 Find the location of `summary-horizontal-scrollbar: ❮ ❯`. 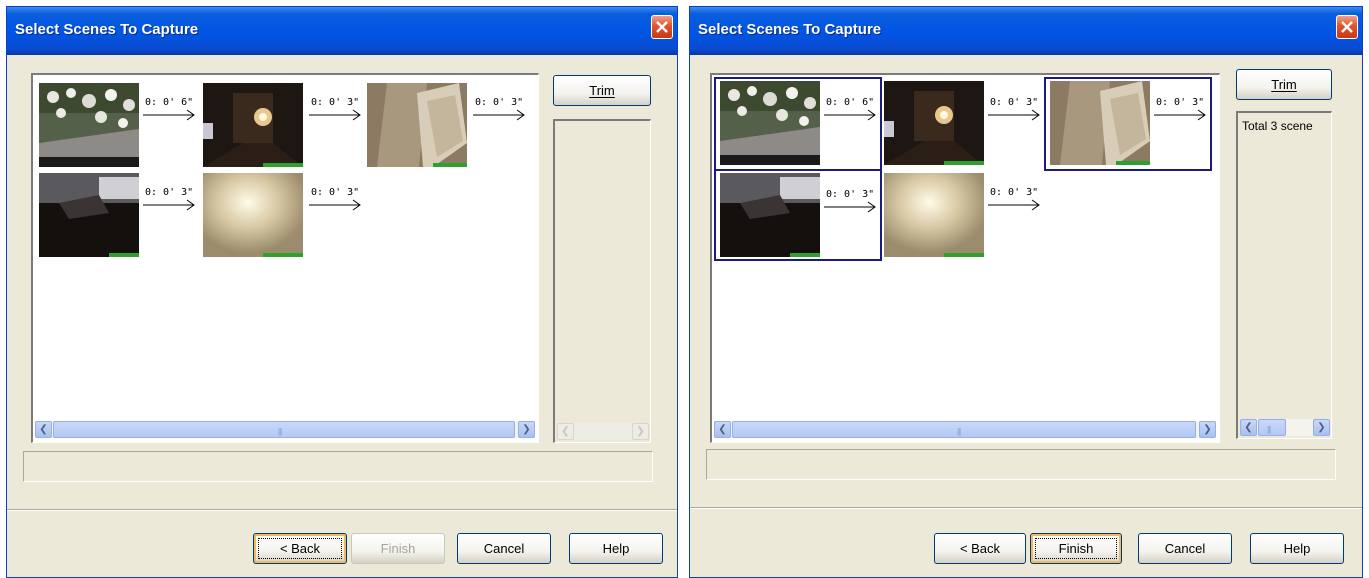

summary-horizontal-scrollbar: ❮ ❯ is located at coordinates (603, 431).